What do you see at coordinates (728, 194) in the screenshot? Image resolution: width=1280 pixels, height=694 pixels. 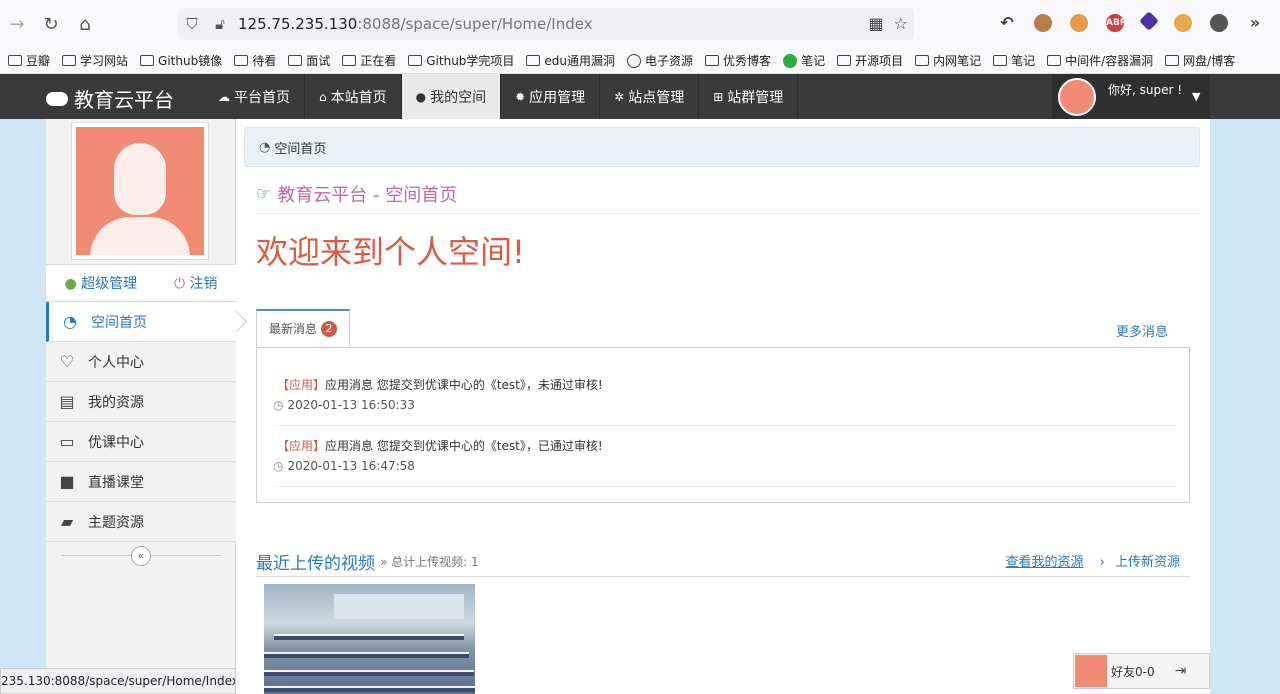 I see `page-title: ☞ 教育云平台 - 空间首页` at bounding box center [728, 194].